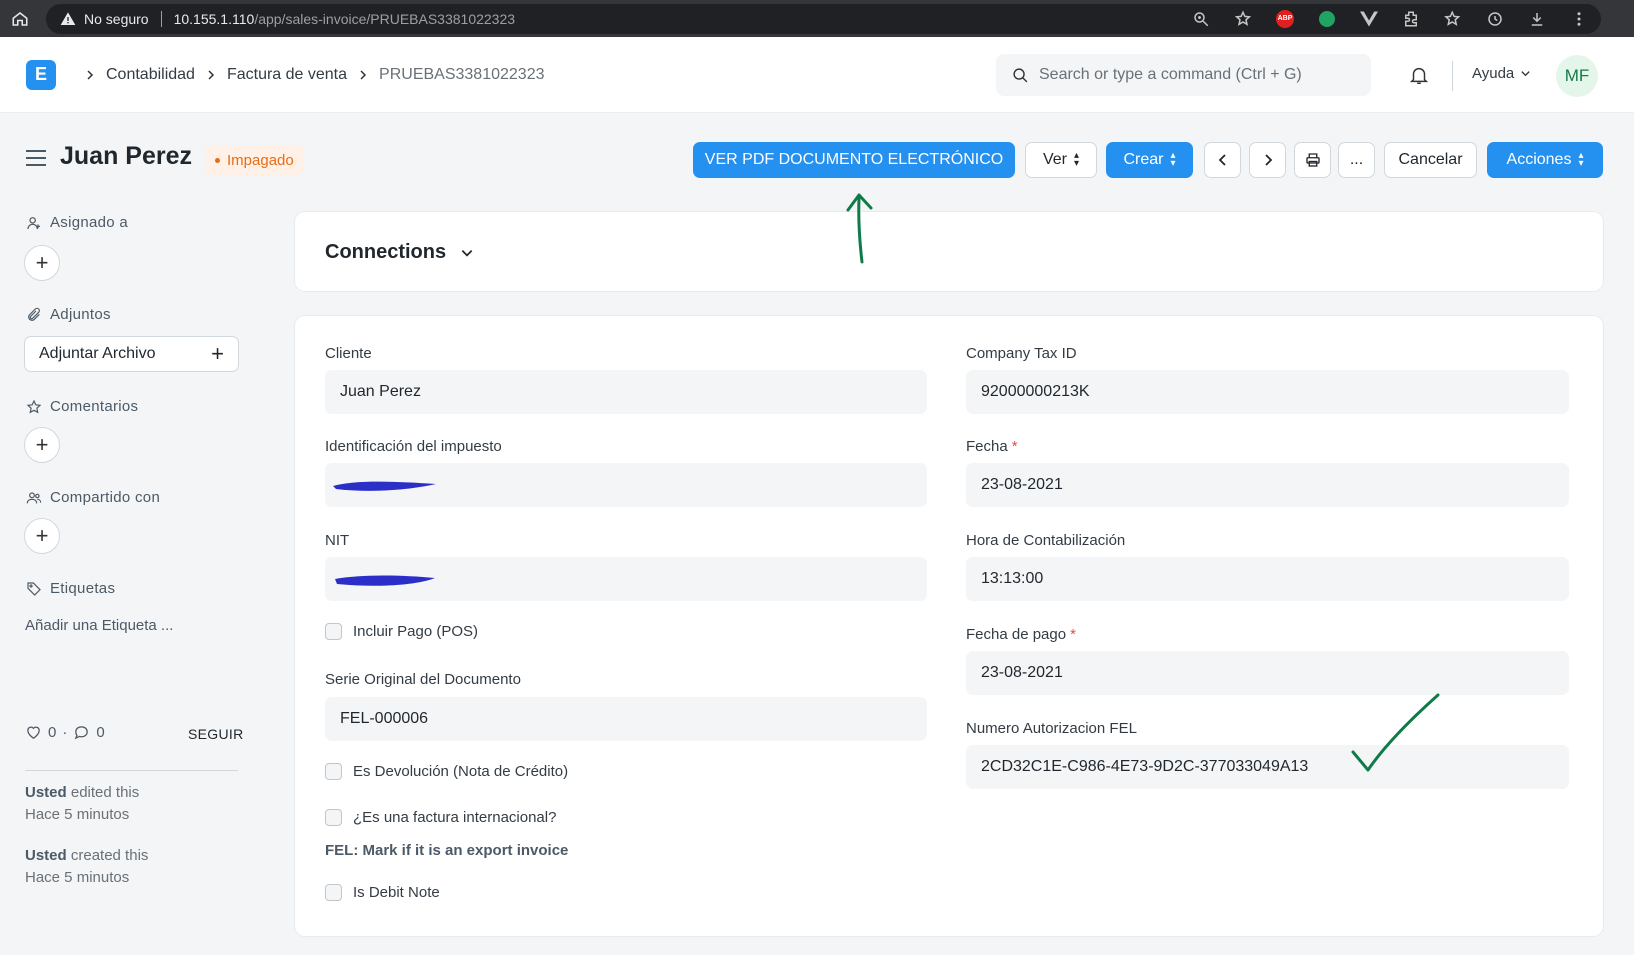 The height and width of the screenshot is (955, 1634). What do you see at coordinates (1183, 75) in the screenshot?
I see `search-input: Search or type a command (Ctrl + G)` at bounding box center [1183, 75].